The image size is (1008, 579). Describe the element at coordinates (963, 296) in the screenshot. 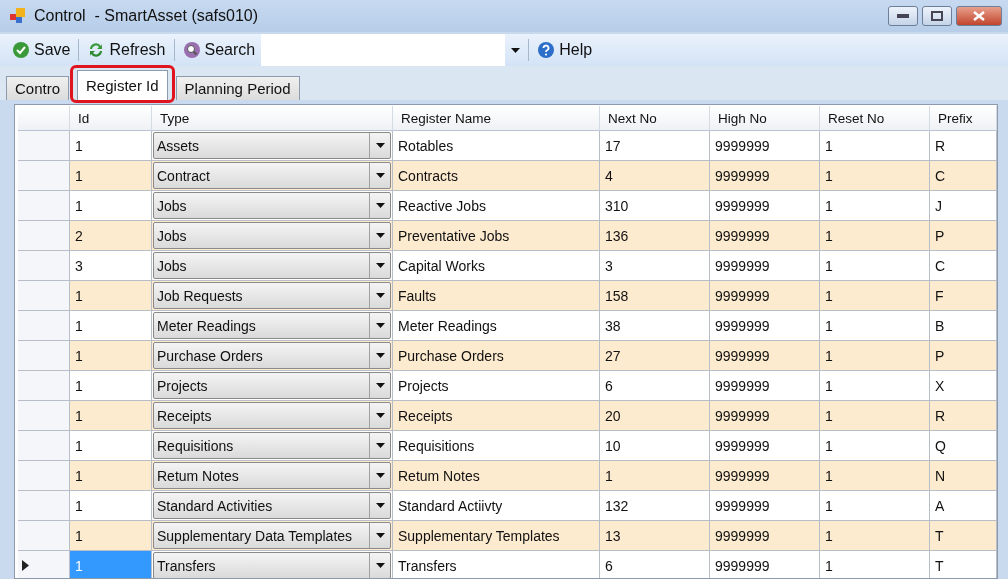

I see `table-cell: F` at that location.